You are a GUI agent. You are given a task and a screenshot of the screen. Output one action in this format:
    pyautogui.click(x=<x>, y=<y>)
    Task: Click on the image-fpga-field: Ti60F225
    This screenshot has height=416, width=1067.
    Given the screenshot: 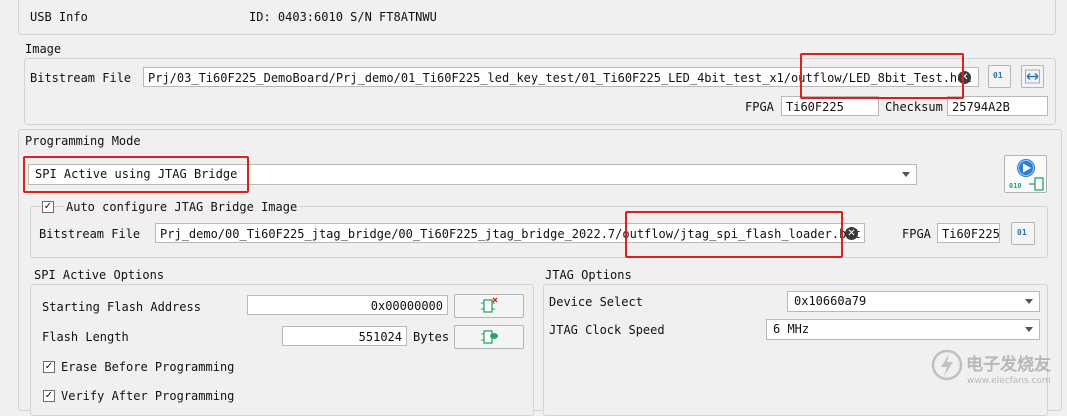 What is the action you would take?
    pyautogui.click(x=830, y=106)
    